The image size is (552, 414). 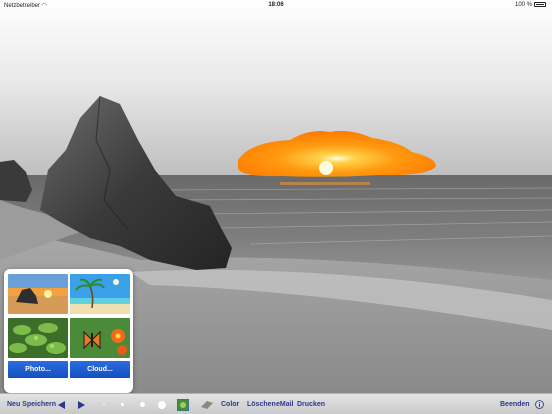 What do you see at coordinates (311, 404) in the screenshot?
I see `print-button: Drucken` at bounding box center [311, 404].